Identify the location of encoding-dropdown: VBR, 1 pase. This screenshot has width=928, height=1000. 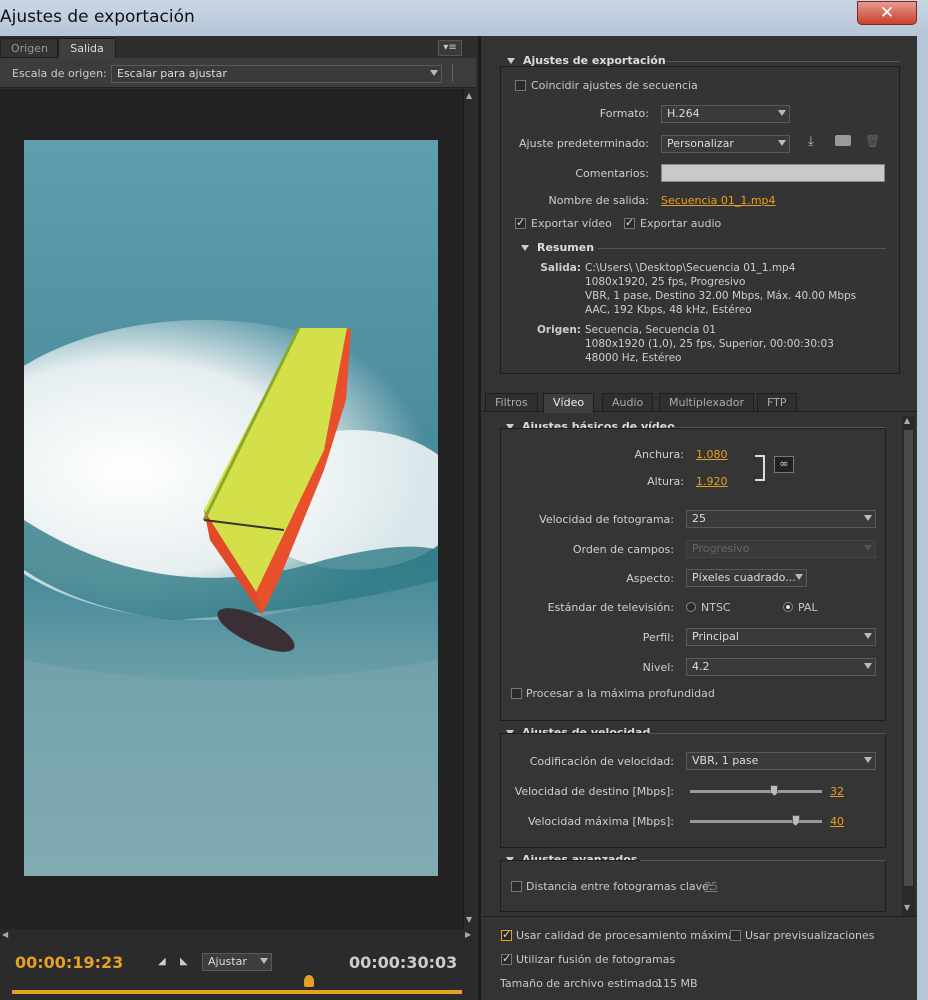
(781, 761).